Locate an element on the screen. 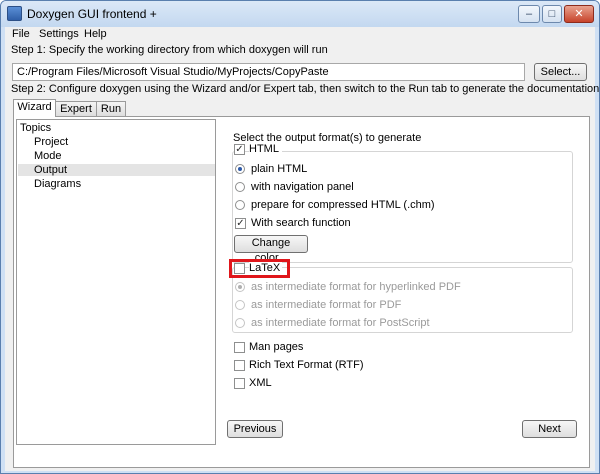 The height and width of the screenshot is (474, 600). tab-expert: Expert is located at coordinates (76, 109).